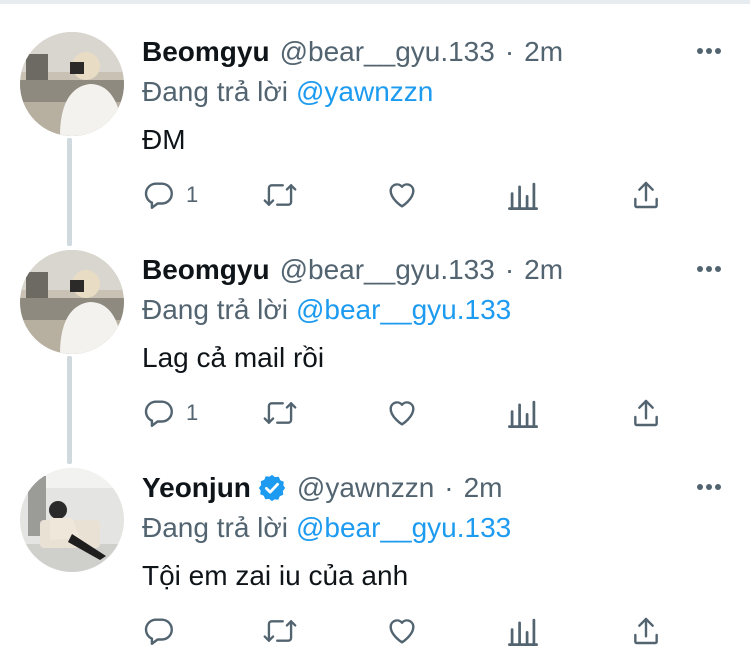 The width and height of the screenshot is (750, 671). What do you see at coordinates (375, 631) in the screenshot?
I see `tweet-actions` at bounding box center [375, 631].